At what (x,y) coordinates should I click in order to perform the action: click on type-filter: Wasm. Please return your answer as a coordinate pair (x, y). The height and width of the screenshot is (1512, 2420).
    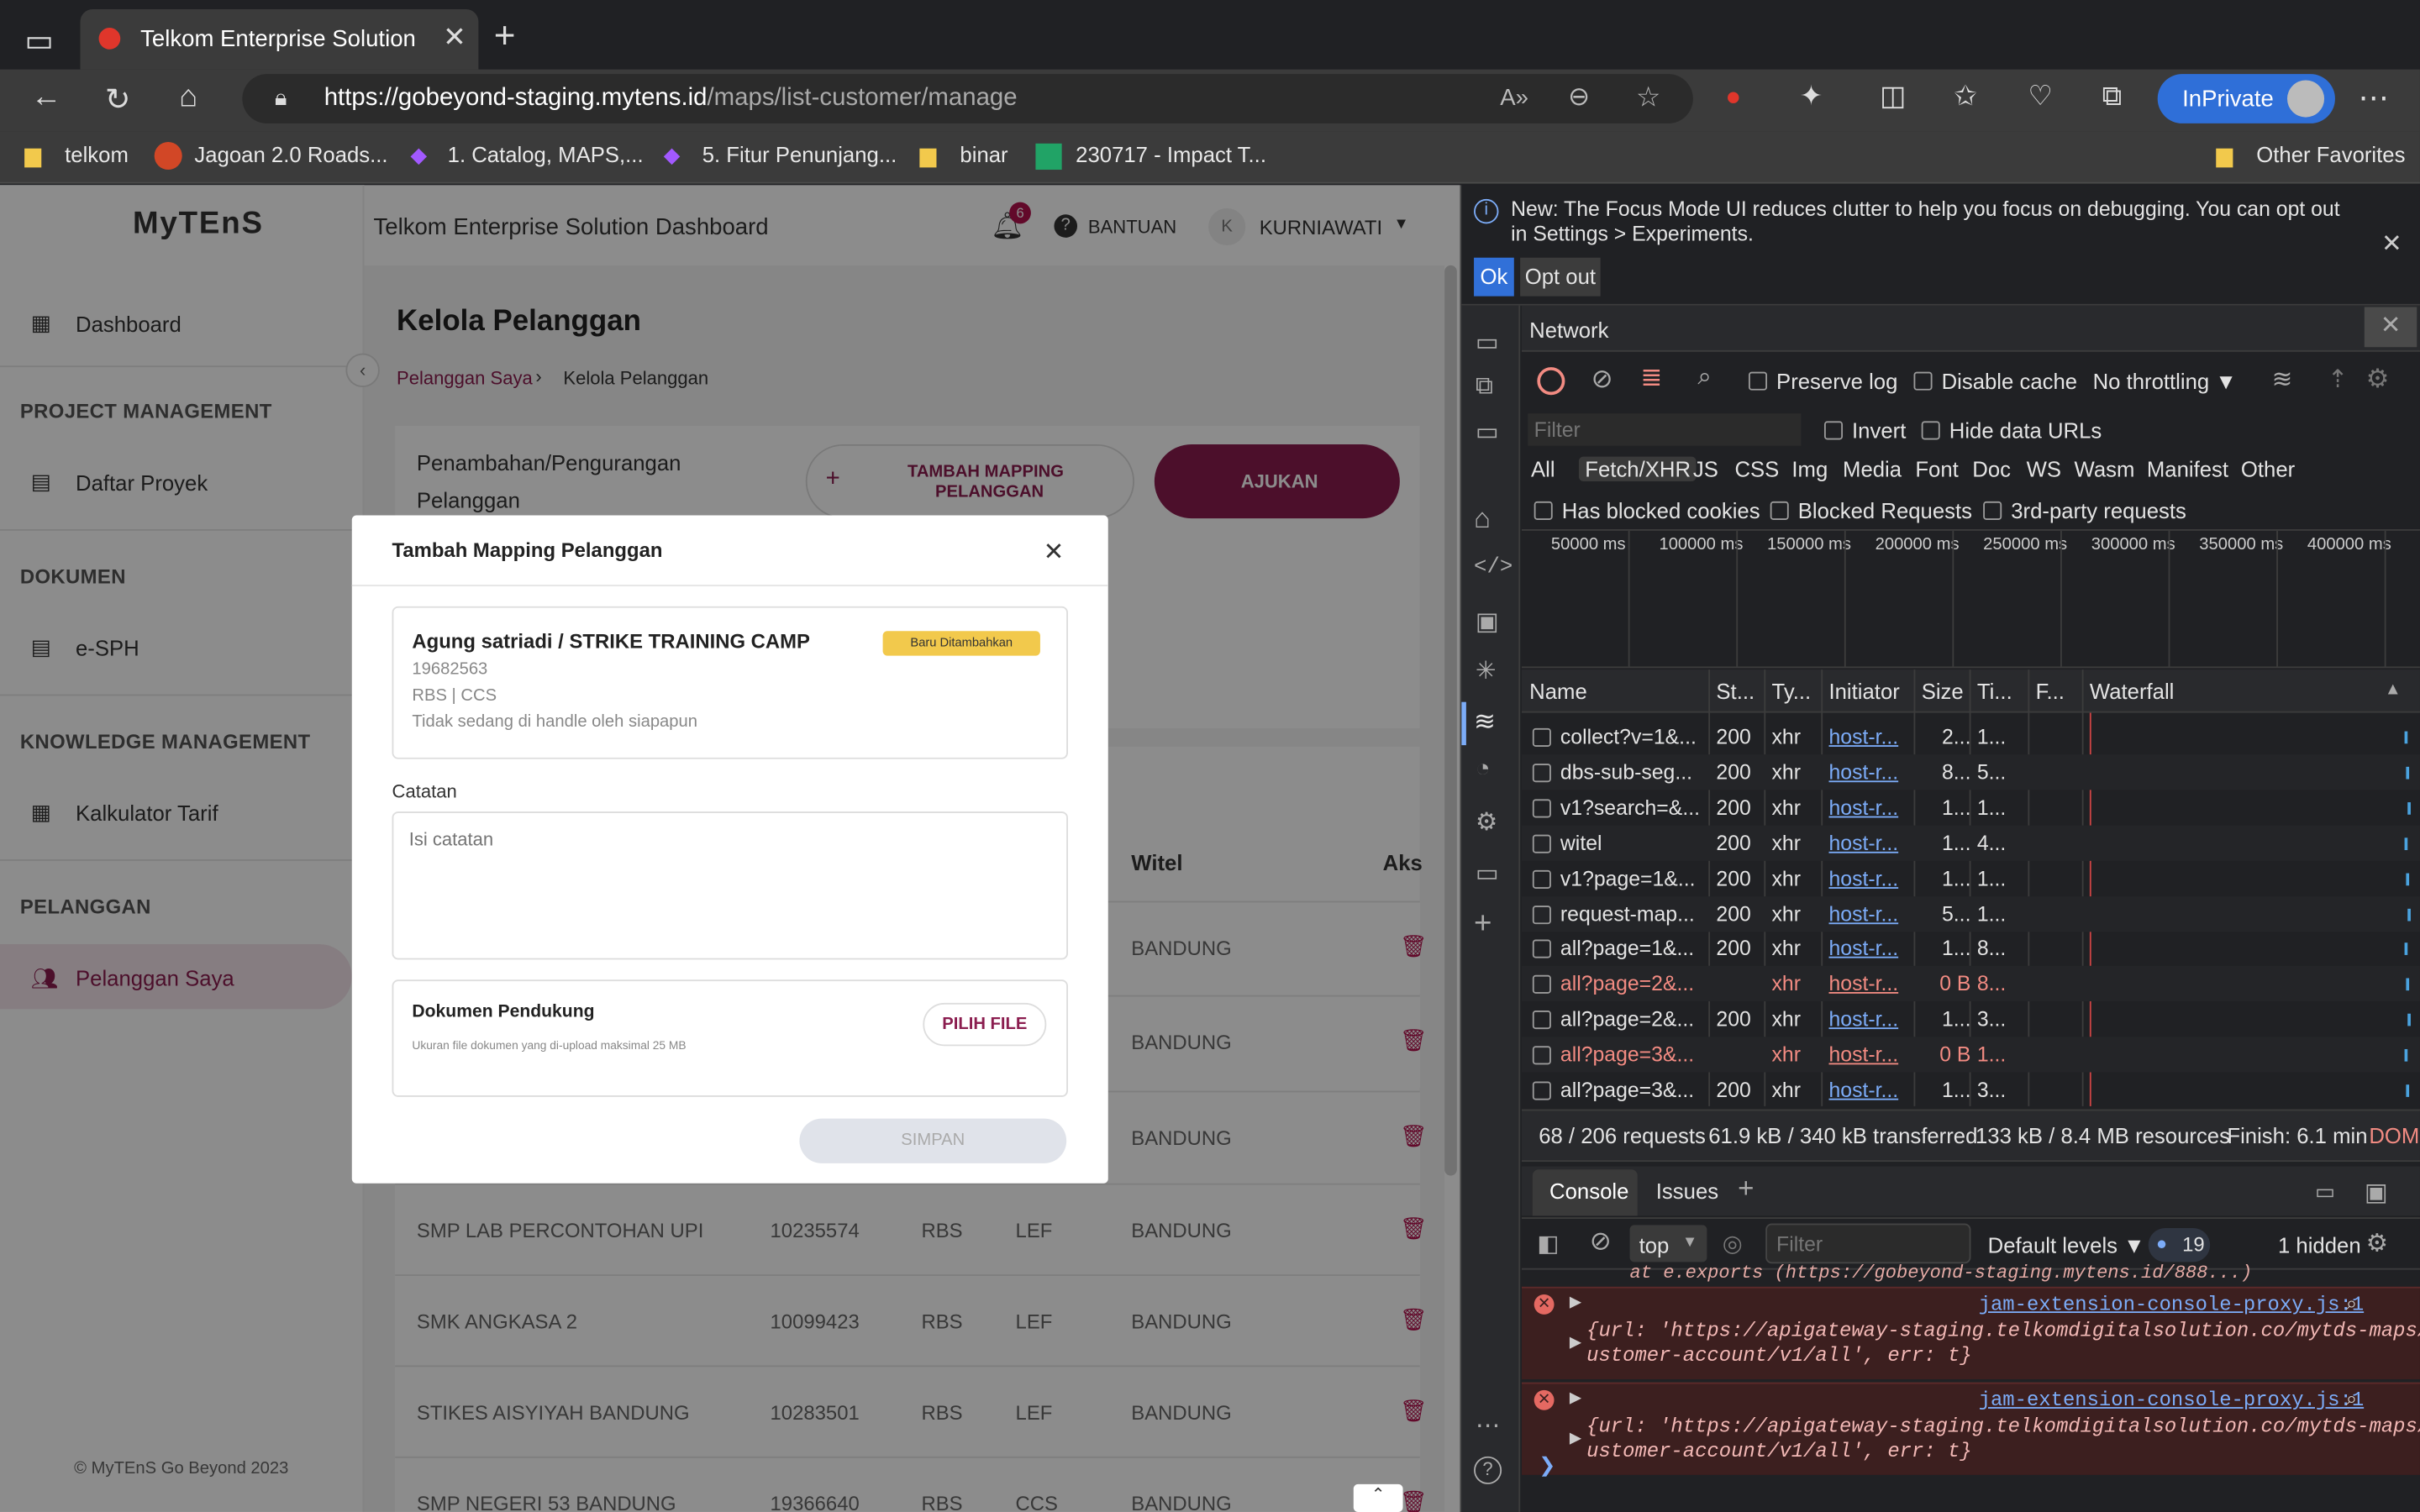
    Looking at the image, I should click on (2105, 469).